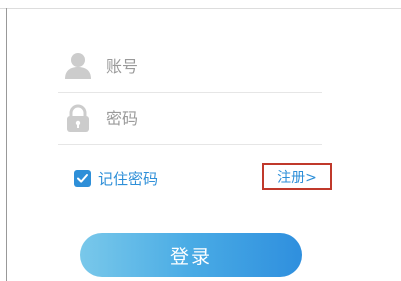 The height and width of the screenshot is (281, 401). I want to click on remember-password-toggle: 记住密码, so click(116, 178).